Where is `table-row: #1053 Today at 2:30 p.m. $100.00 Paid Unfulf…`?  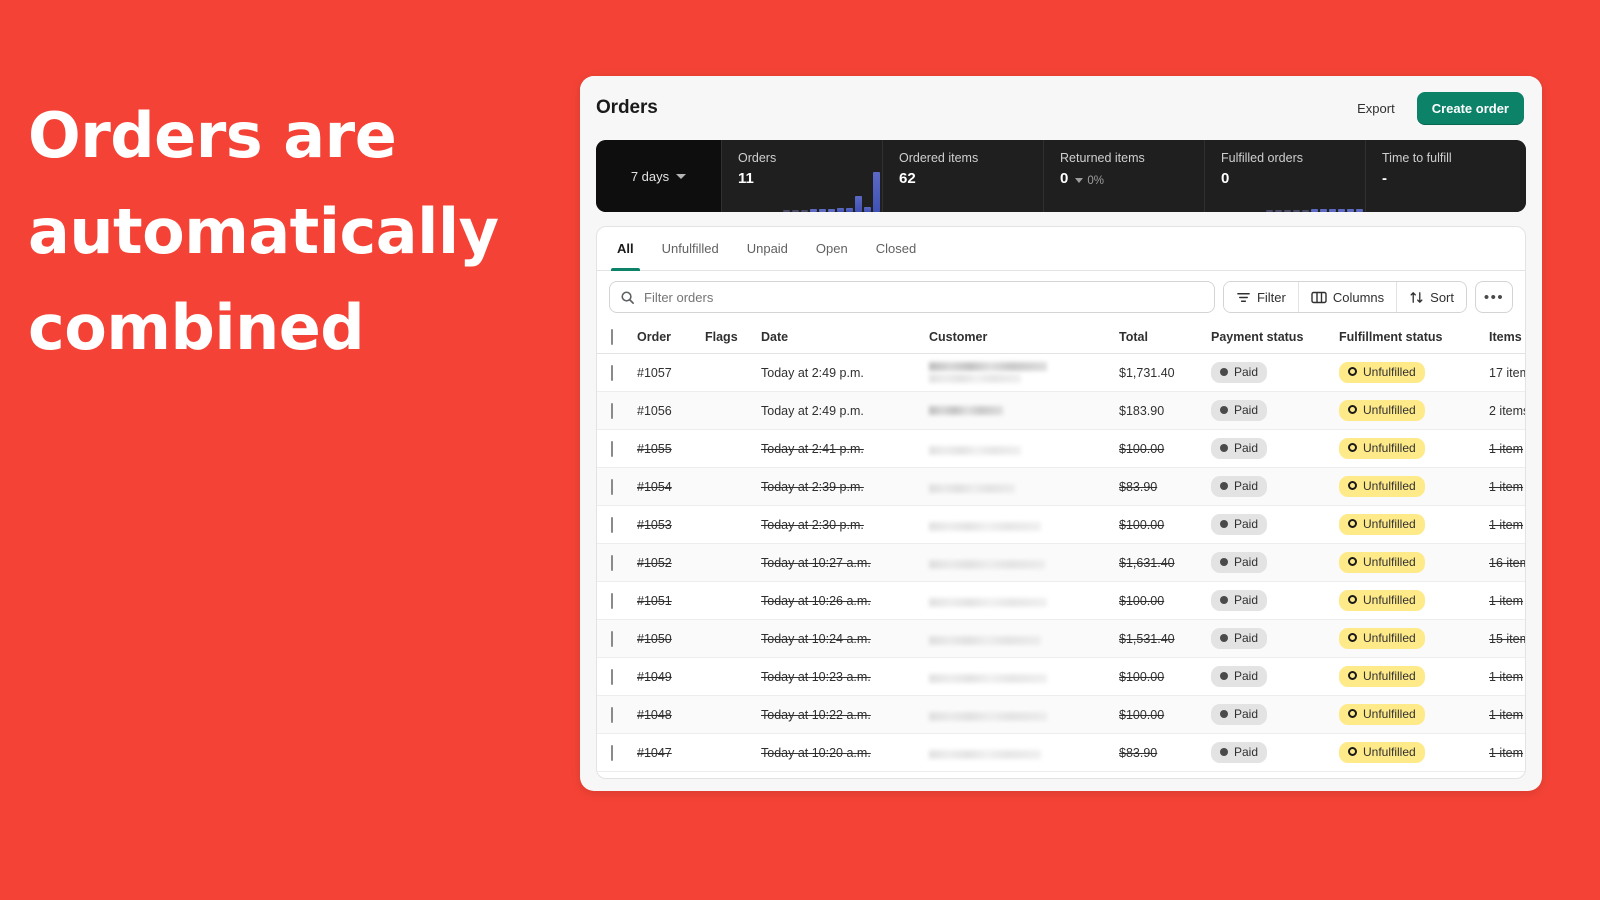 table-row: #1053 Today at 2:30 p.m. $100.00 Paid Unfulf… is located at coordinates (1061, 524).